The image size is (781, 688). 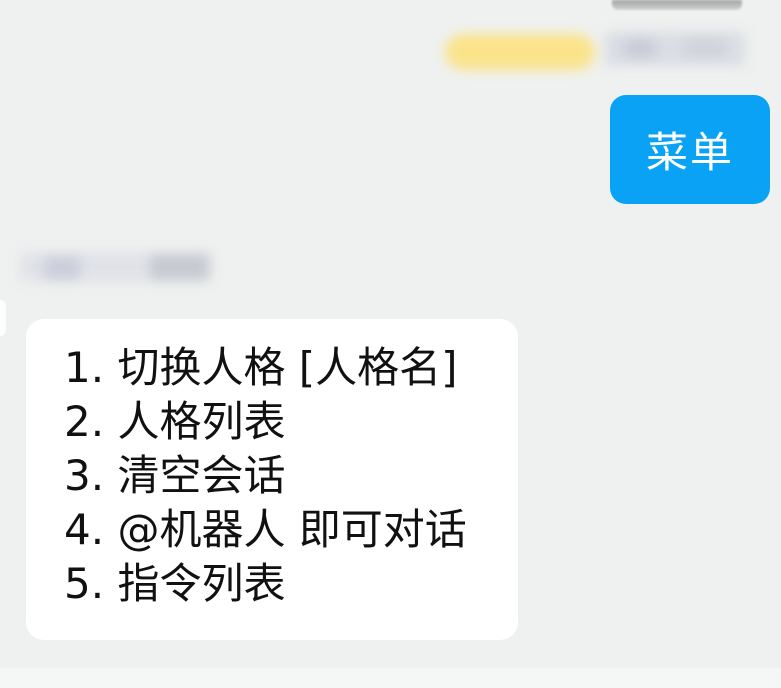 I want to click on menu-item: 4. @机器人 即可对话, so click(x=291, y=530).